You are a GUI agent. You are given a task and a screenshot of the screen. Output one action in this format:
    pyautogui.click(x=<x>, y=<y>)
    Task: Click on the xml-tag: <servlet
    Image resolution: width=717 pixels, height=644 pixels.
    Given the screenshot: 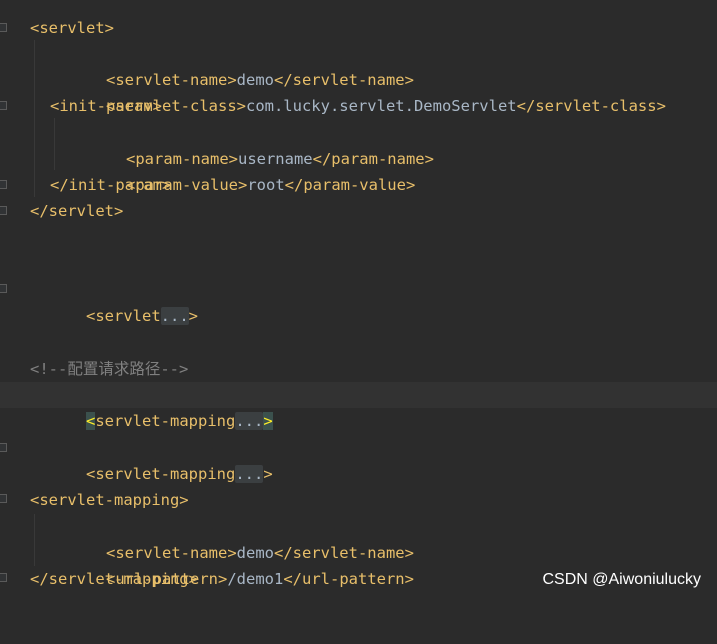 What is the action you would take?
    pyautogui.click(x=123, y=316)
    